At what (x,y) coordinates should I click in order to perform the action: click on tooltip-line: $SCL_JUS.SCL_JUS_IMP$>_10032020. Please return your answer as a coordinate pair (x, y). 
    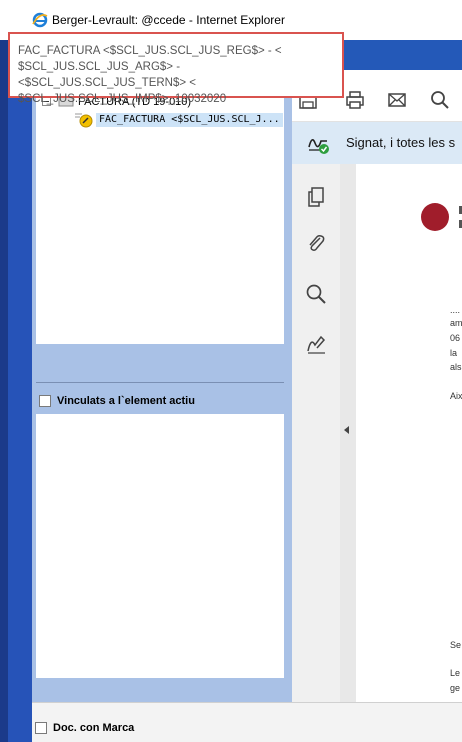
    Looking at the image, I should click on (122, 99).